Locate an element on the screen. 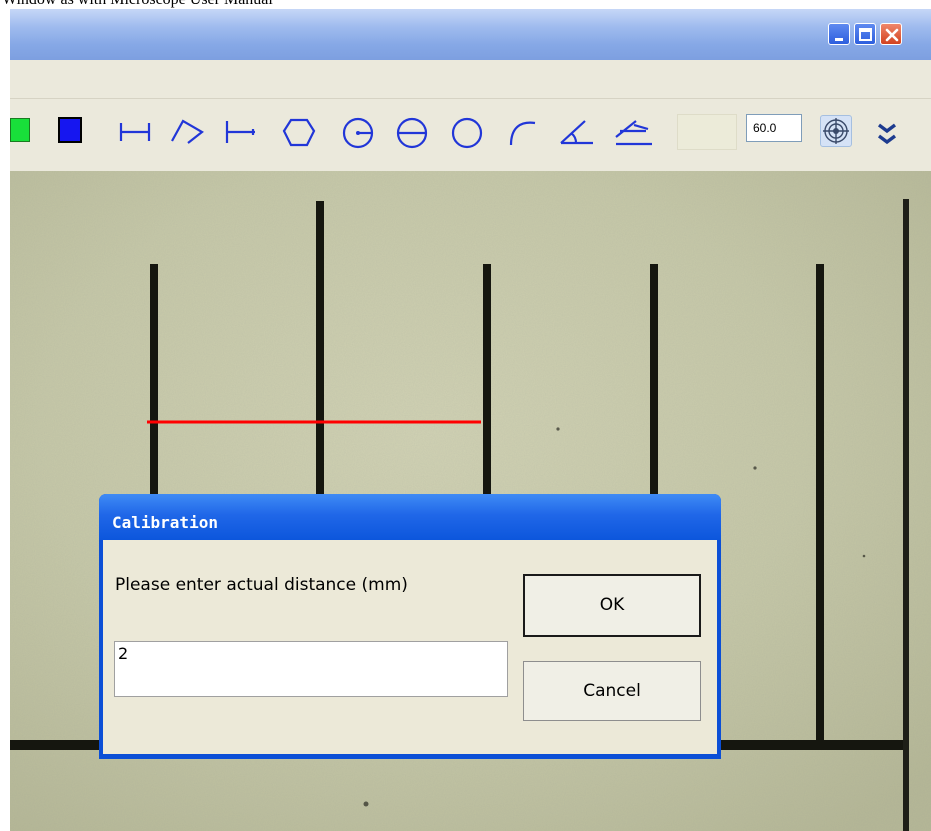 This screenshot has width=931, height=831. toolbar: 60.0 is located at coordinates (470, 135).